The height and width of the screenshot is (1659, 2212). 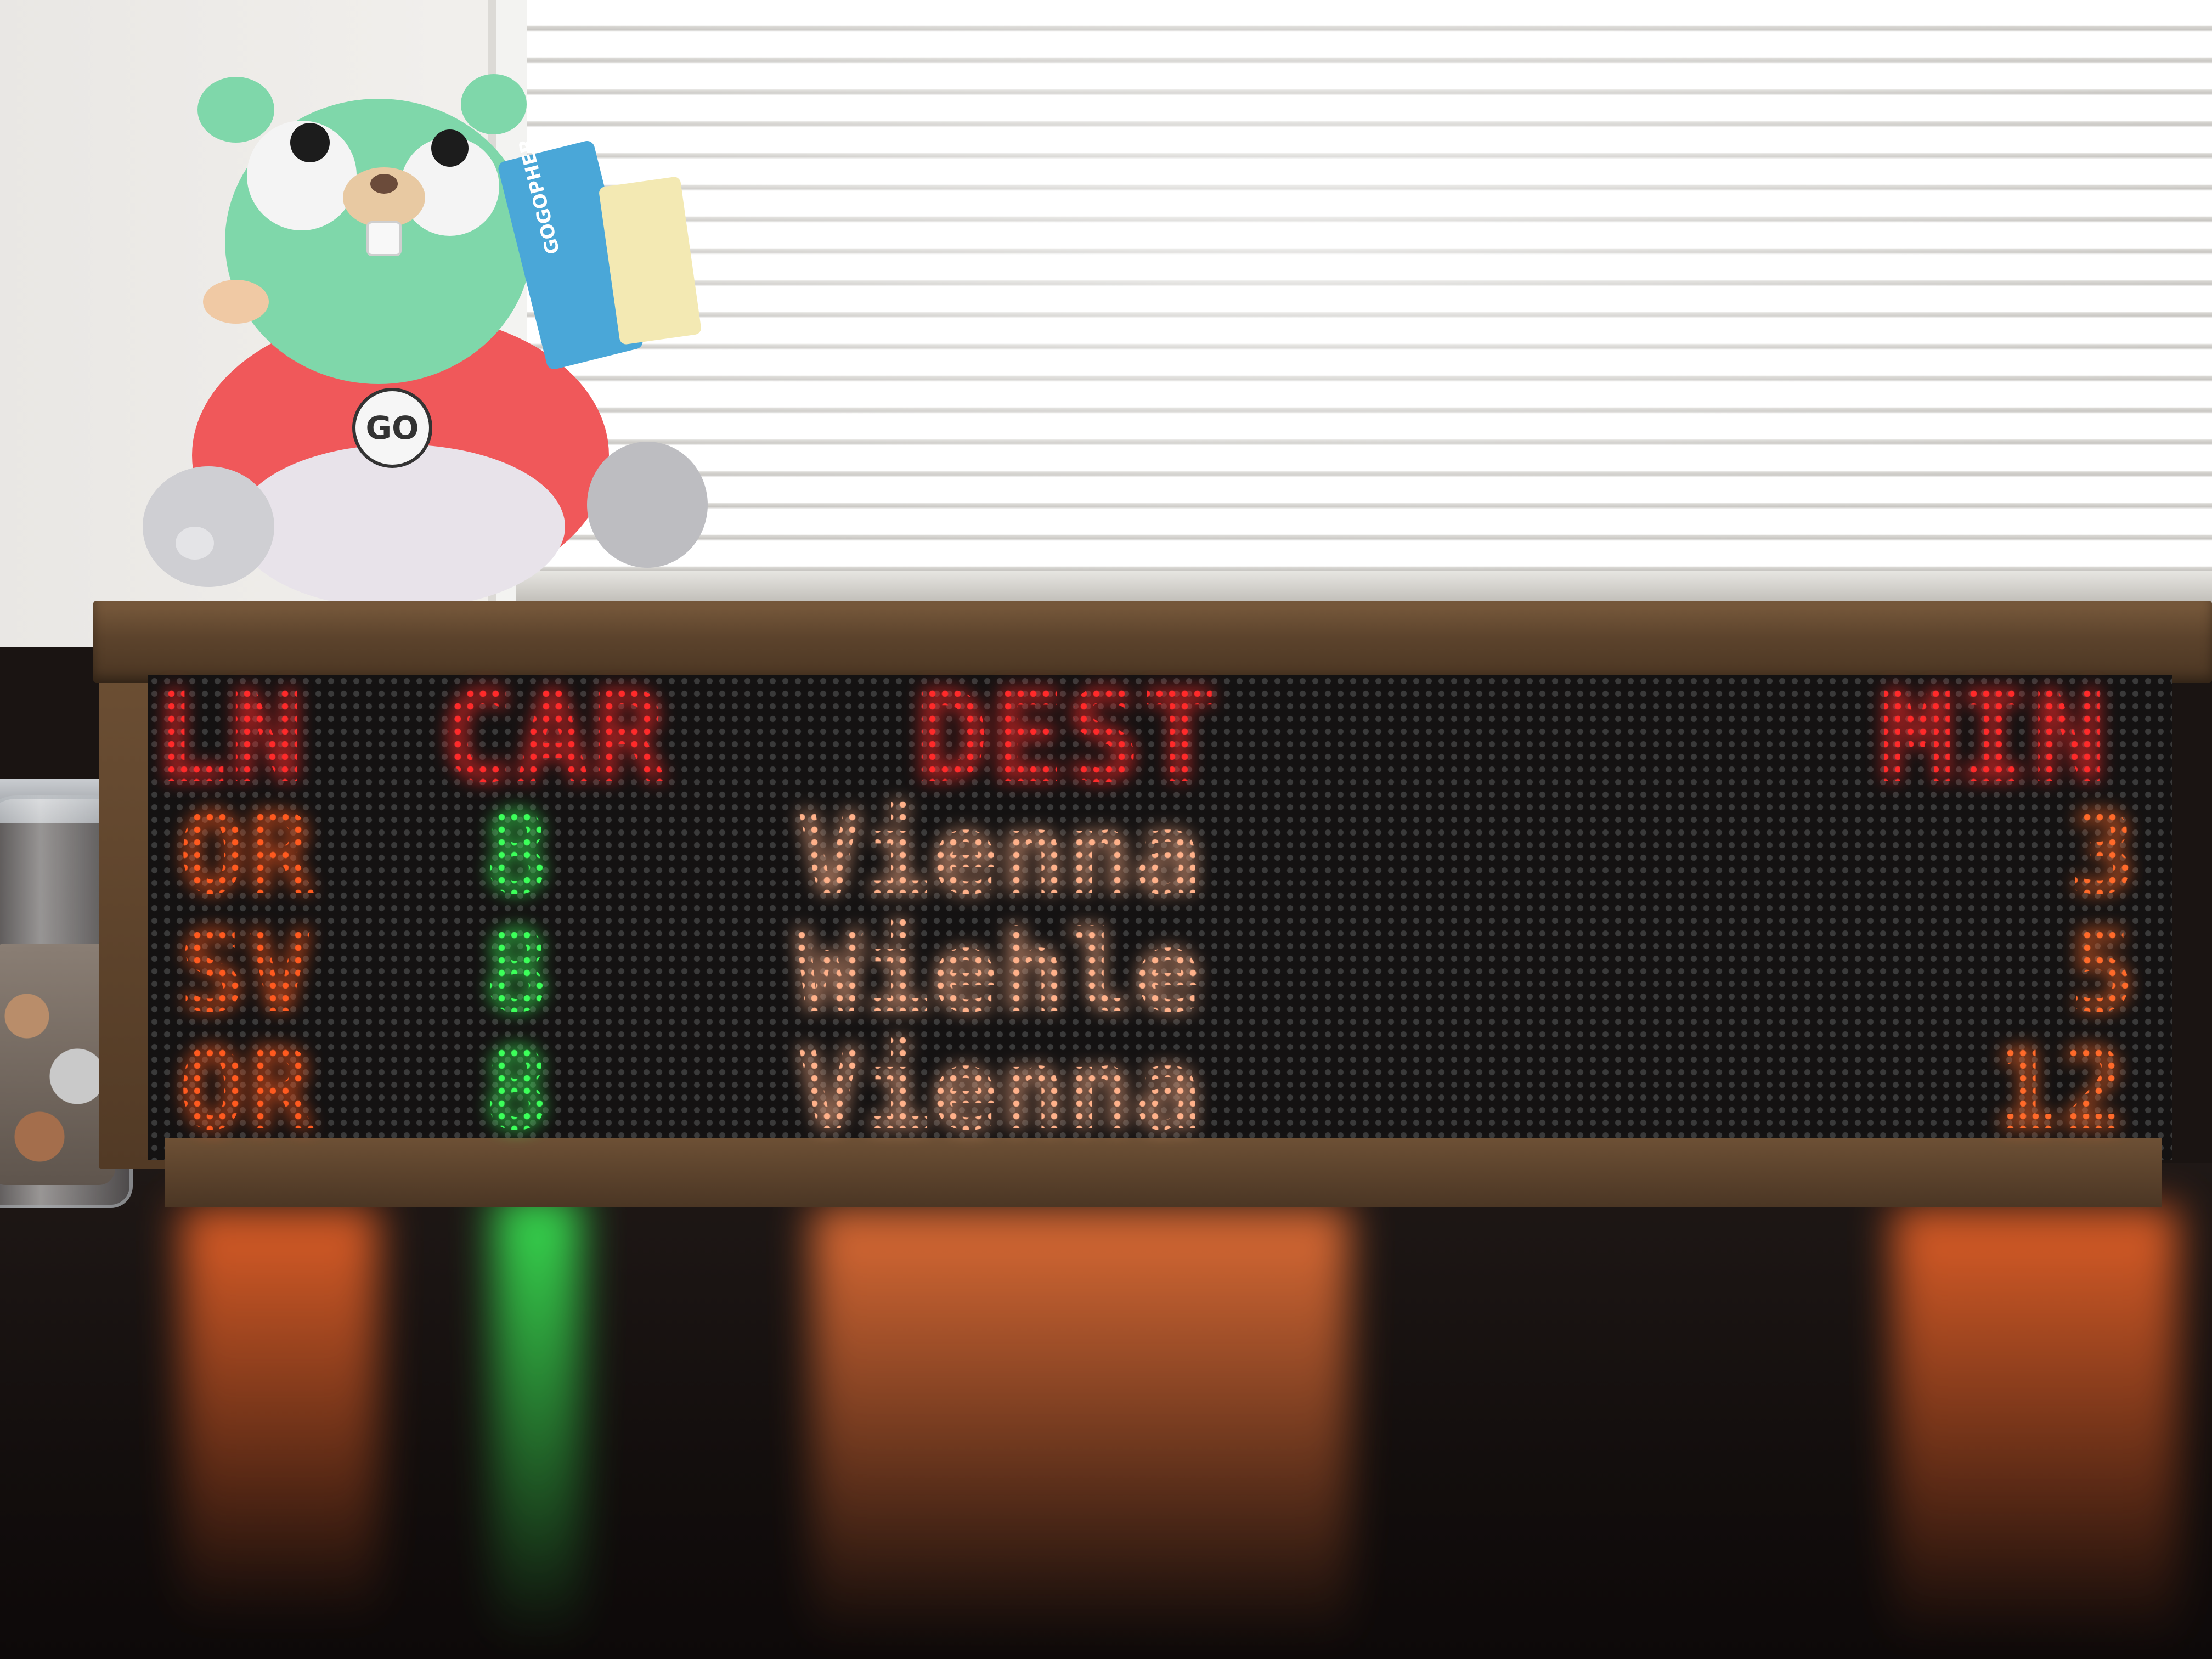 What do you see at coordinates (494, 104) in the screenshot?
I see `plush-ear-right` at bounding box center [494, 104].